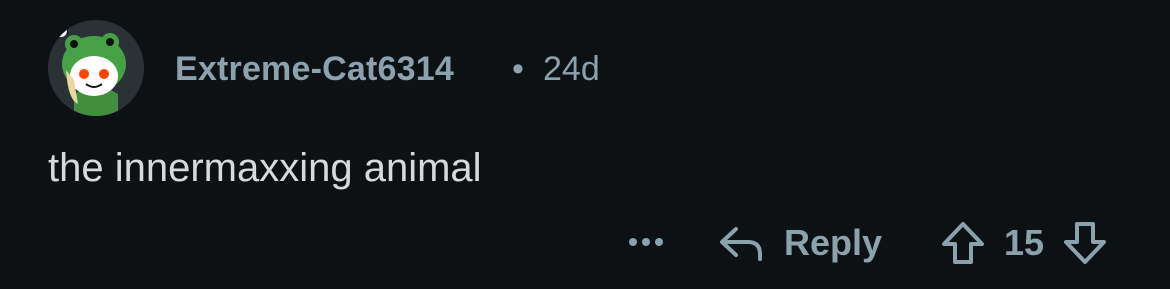  What do you see at coordinates (265, 168) in the screenshot?
I see `comment-body: the innermaxxing animal` at bounding box center [265, 168].